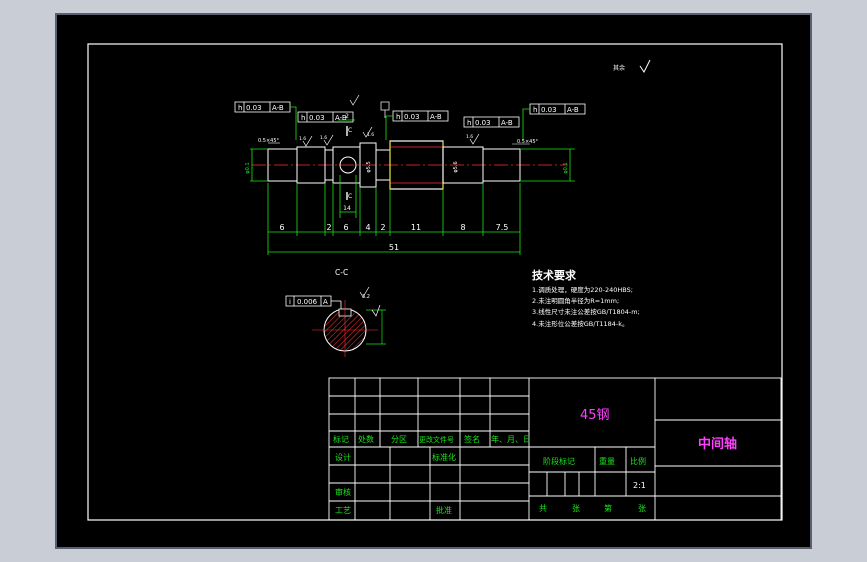 This screenshot has height=562, width=867. What do you see at coordinates (350, 196) in the screenshot?
I see `section-mark-c-bottom: C` at bounding box center [350, 196].